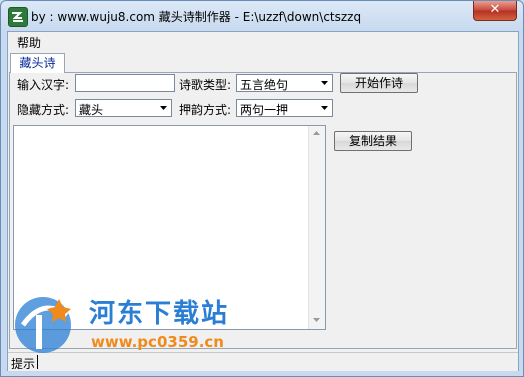 This screenshot has width=524, height=377. Describe the element at coordinates (263, 41) in the screenshot. I see `menu-bar: 帮助` at that location.